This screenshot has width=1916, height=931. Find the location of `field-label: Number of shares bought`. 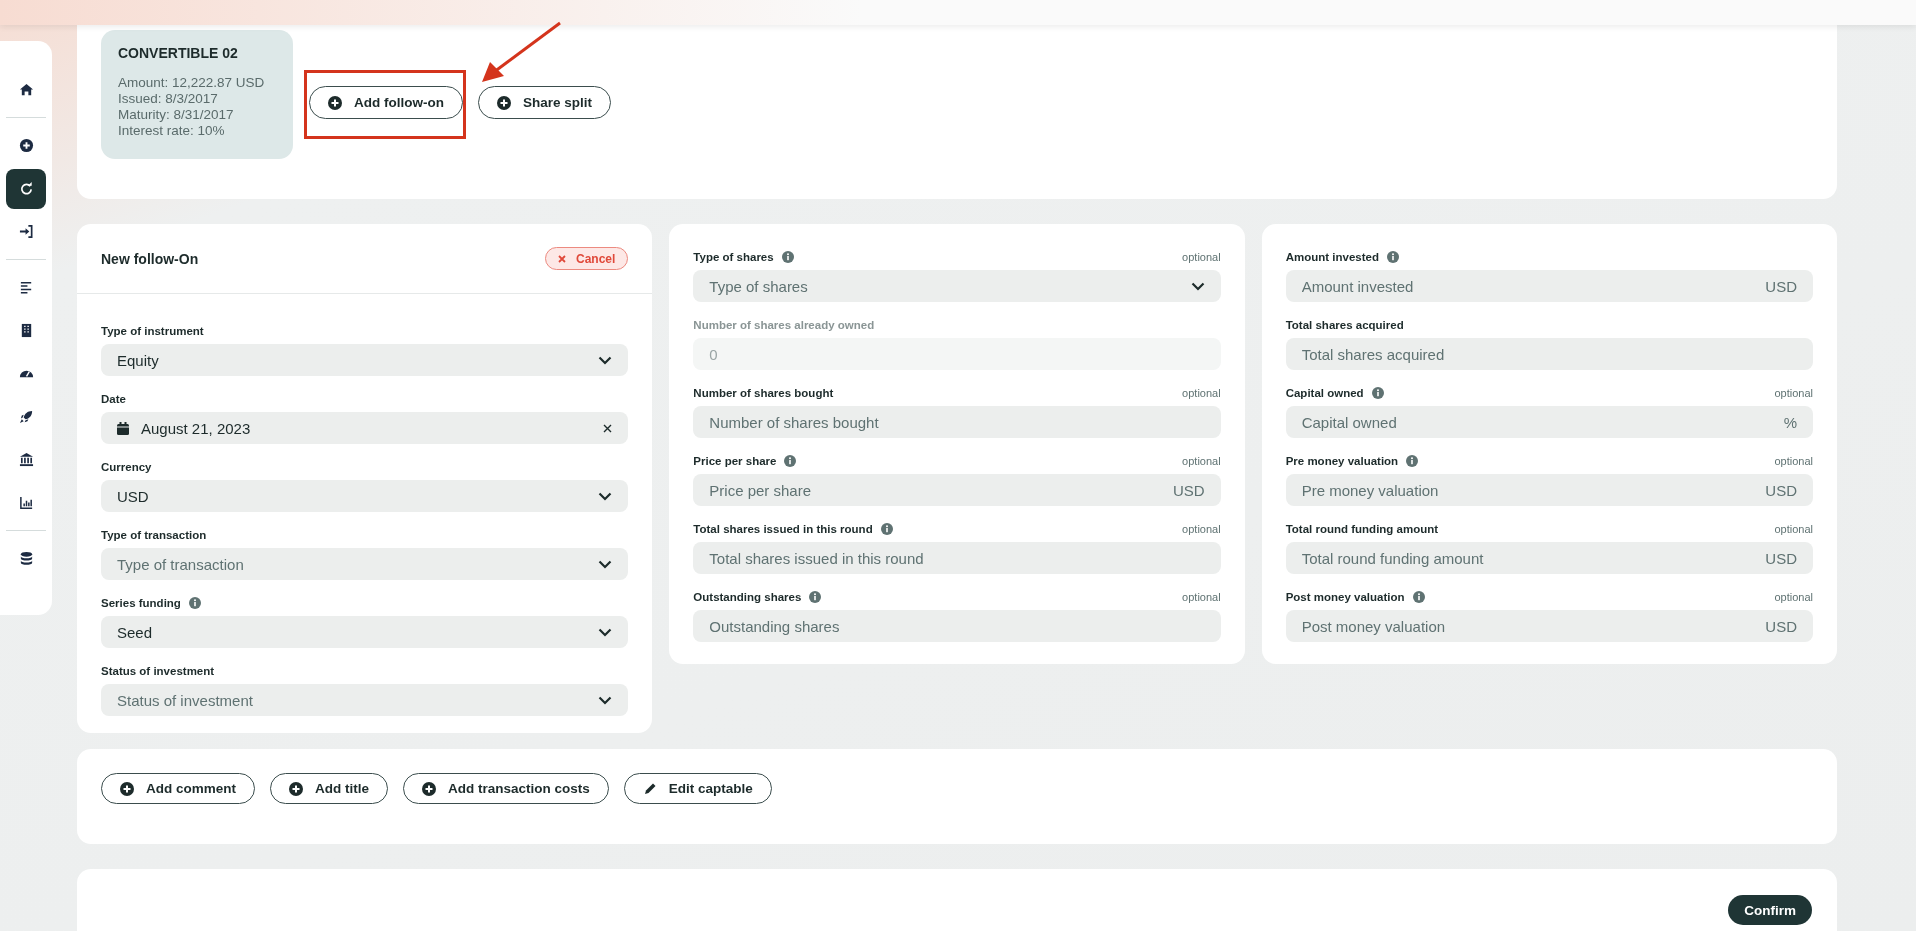

field-label: Number of shares bought is located at coordinates (763, 393).